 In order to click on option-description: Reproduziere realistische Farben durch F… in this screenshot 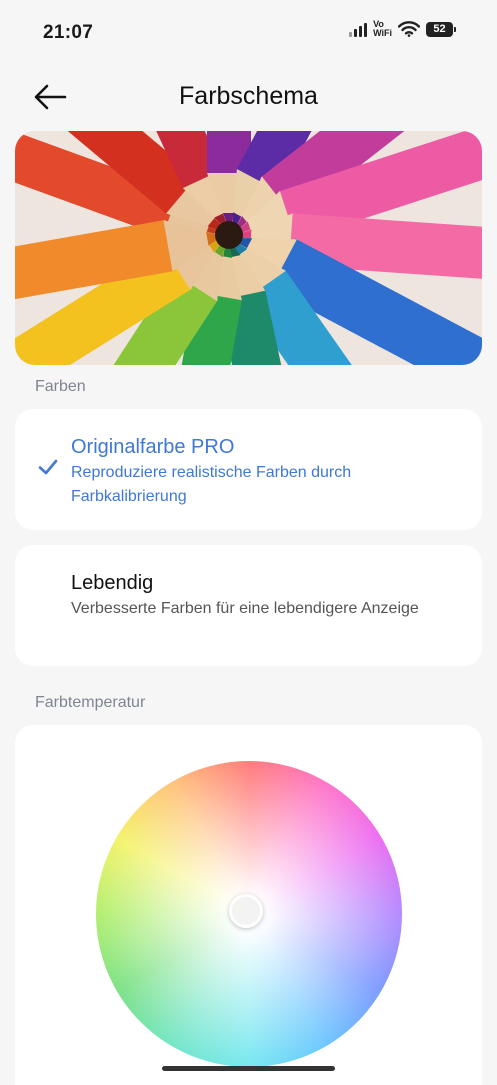, I will do `click(211, 484)`.